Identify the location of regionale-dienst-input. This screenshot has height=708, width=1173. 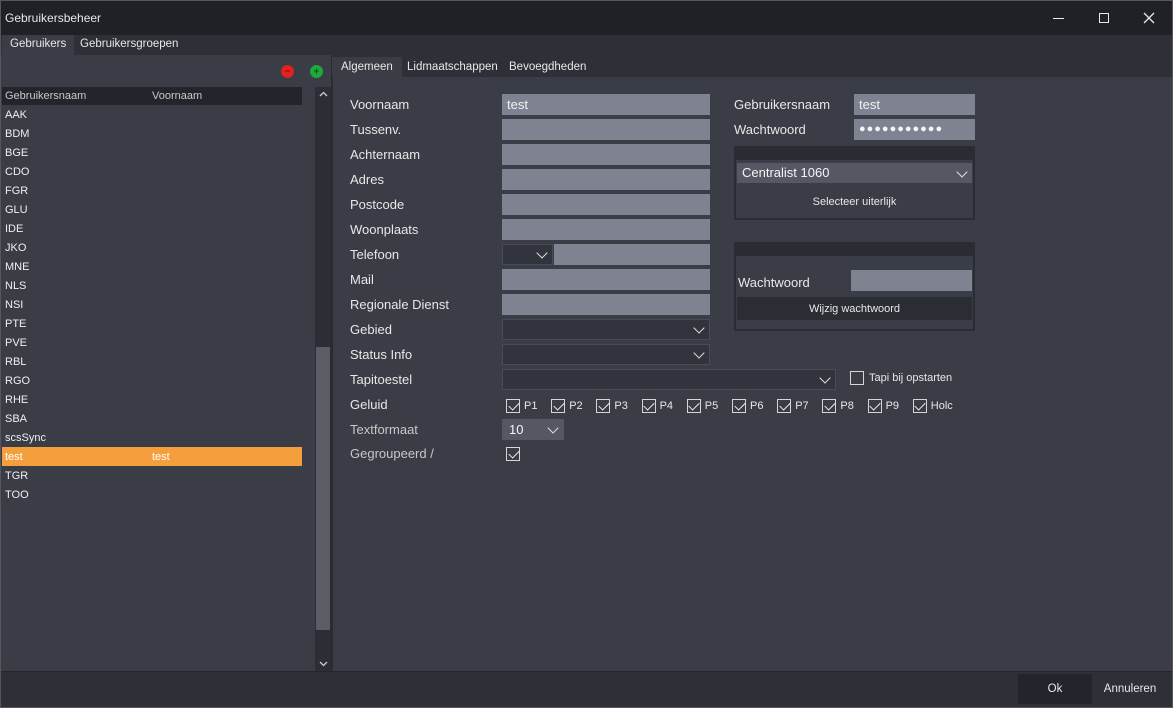
(606, 304).